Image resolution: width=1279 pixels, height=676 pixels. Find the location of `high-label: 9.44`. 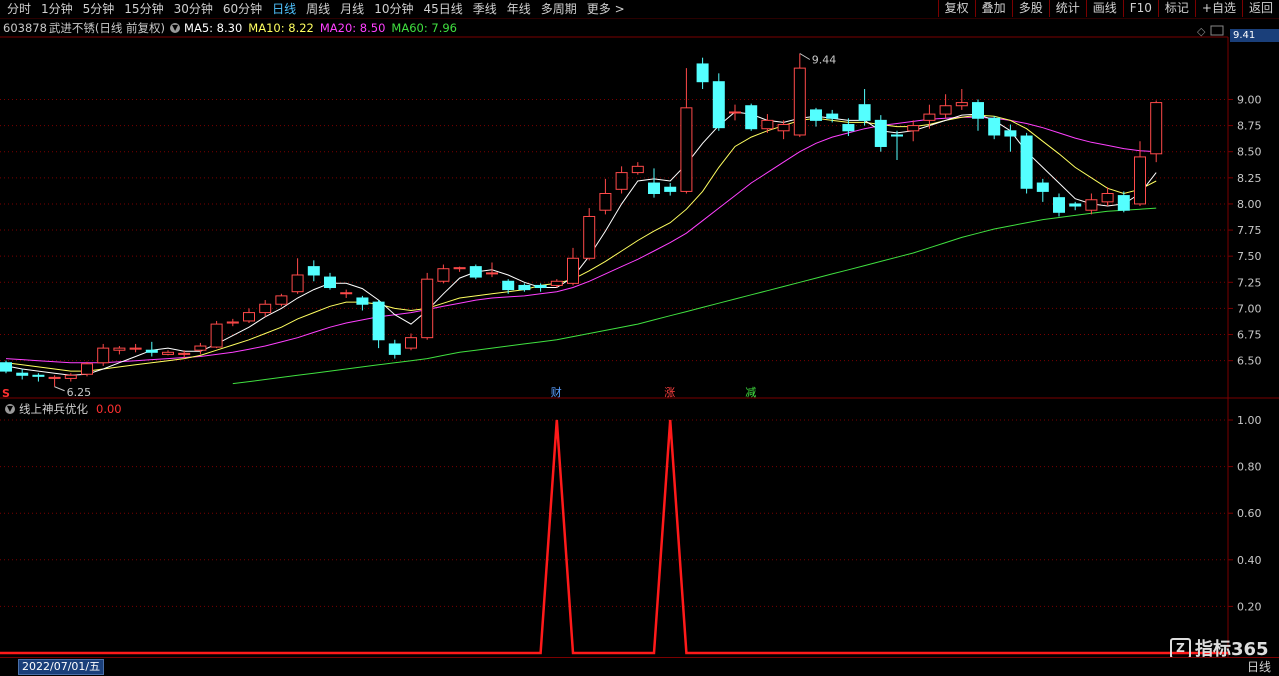

high-label: 9.44 is located at coordinates (824, 59).